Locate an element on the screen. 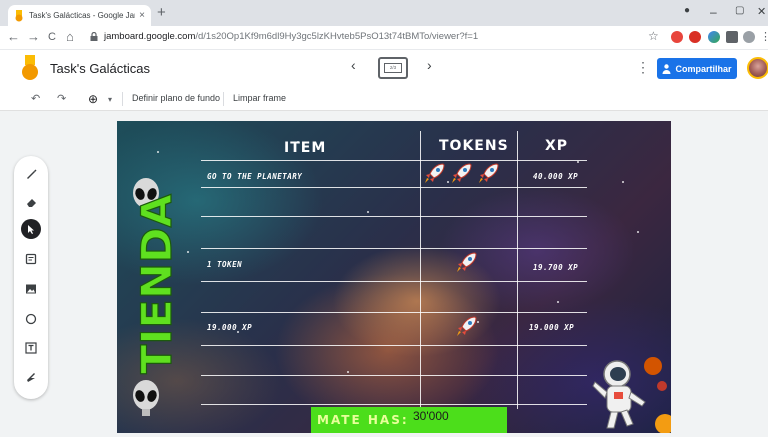 This screenshot has height=437, width=768. share-button: Compartilhar is located at coordinates (697, 68).